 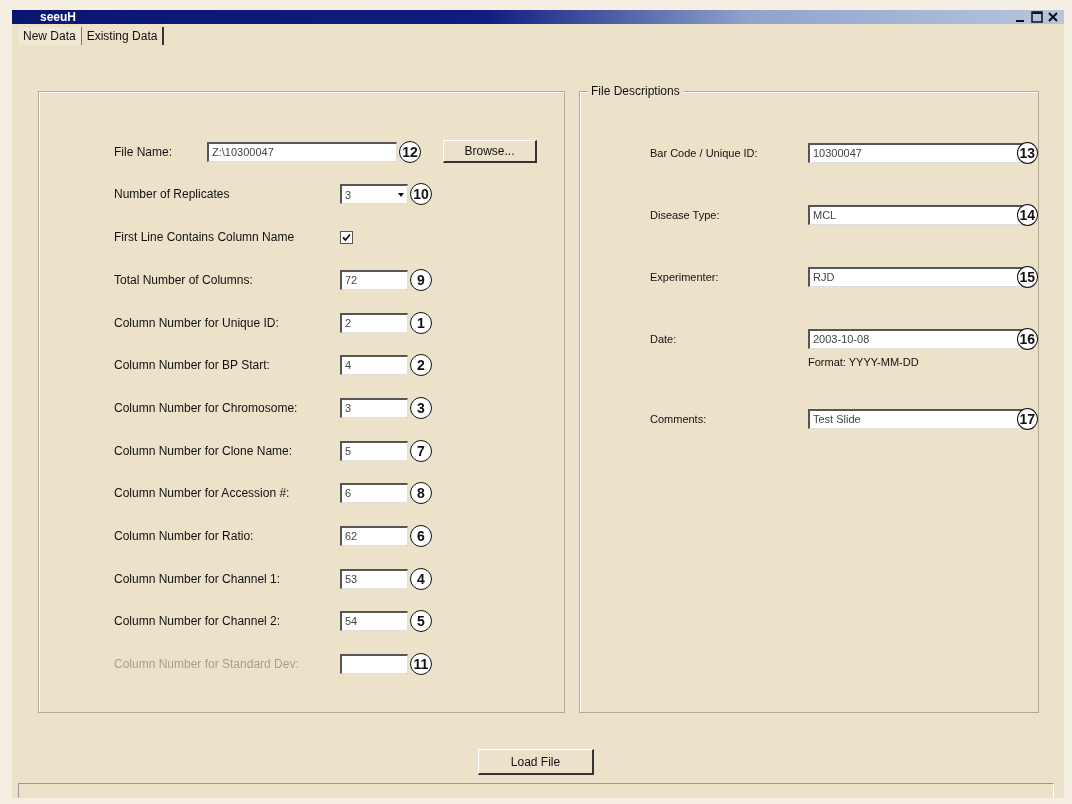 I want to click on field-label: Column Number for Channel 2:, so click(x=198, y=621).